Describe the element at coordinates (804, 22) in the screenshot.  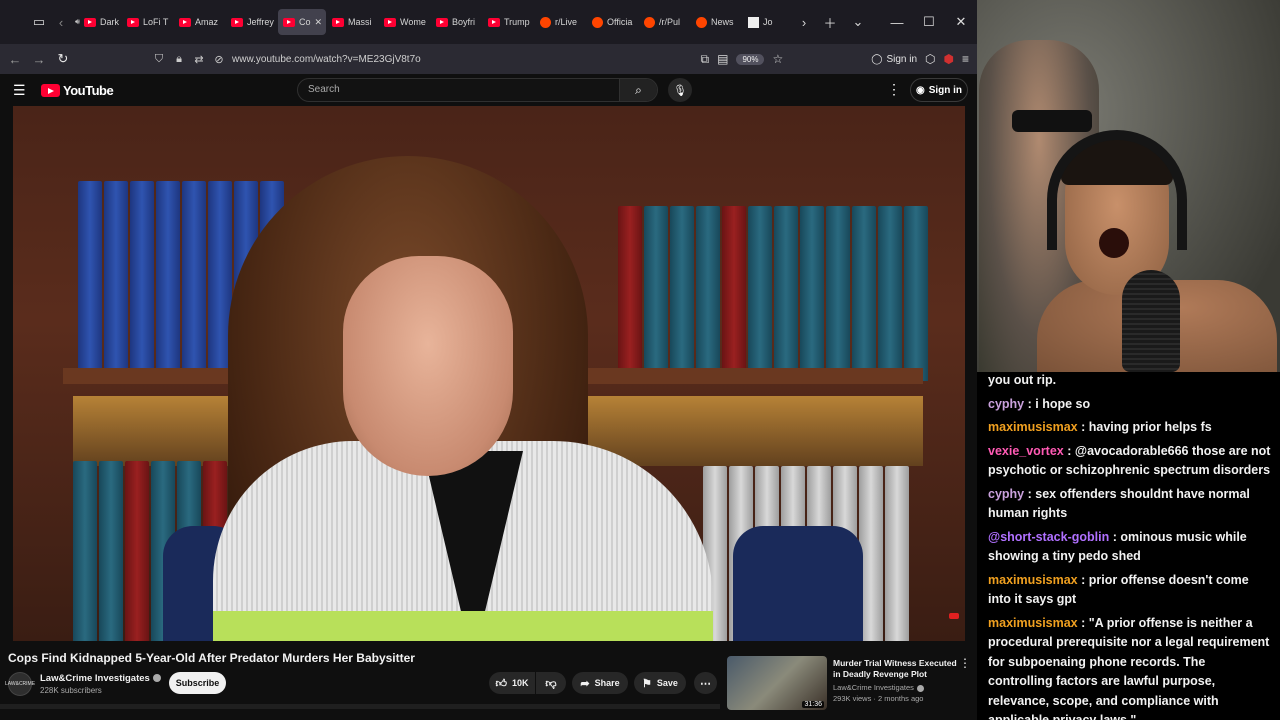
I see `tab-scroll-right-icon: ›` at that location.